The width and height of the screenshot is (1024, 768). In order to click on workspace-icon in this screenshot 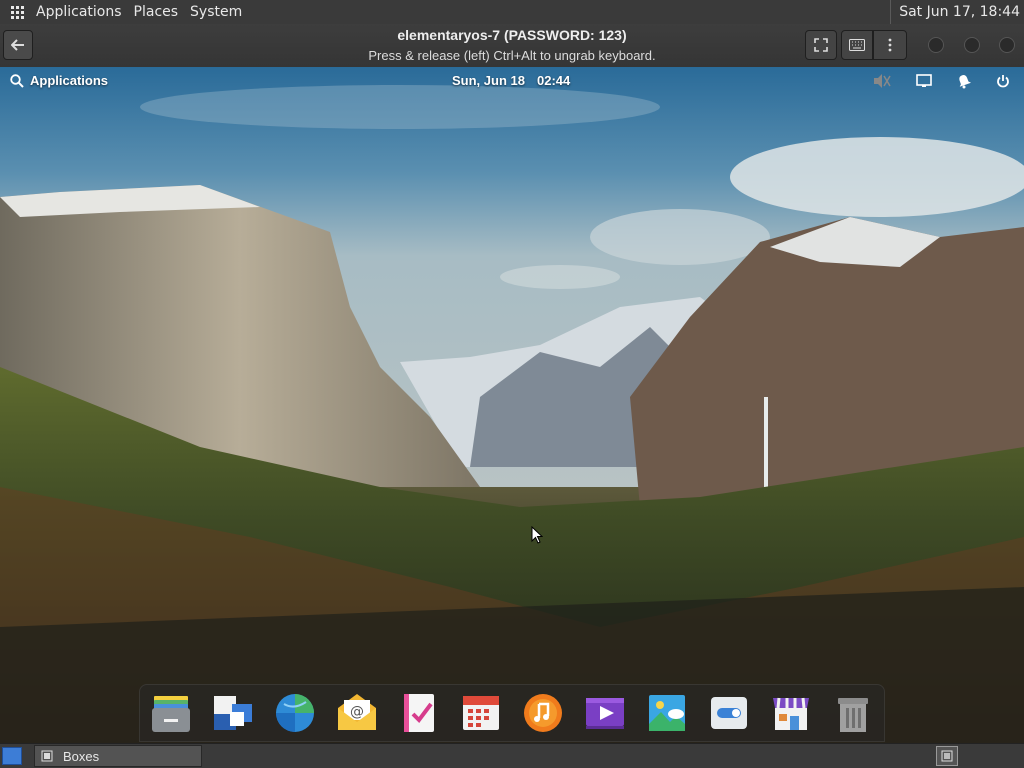, I will do `click(947, 756)`.